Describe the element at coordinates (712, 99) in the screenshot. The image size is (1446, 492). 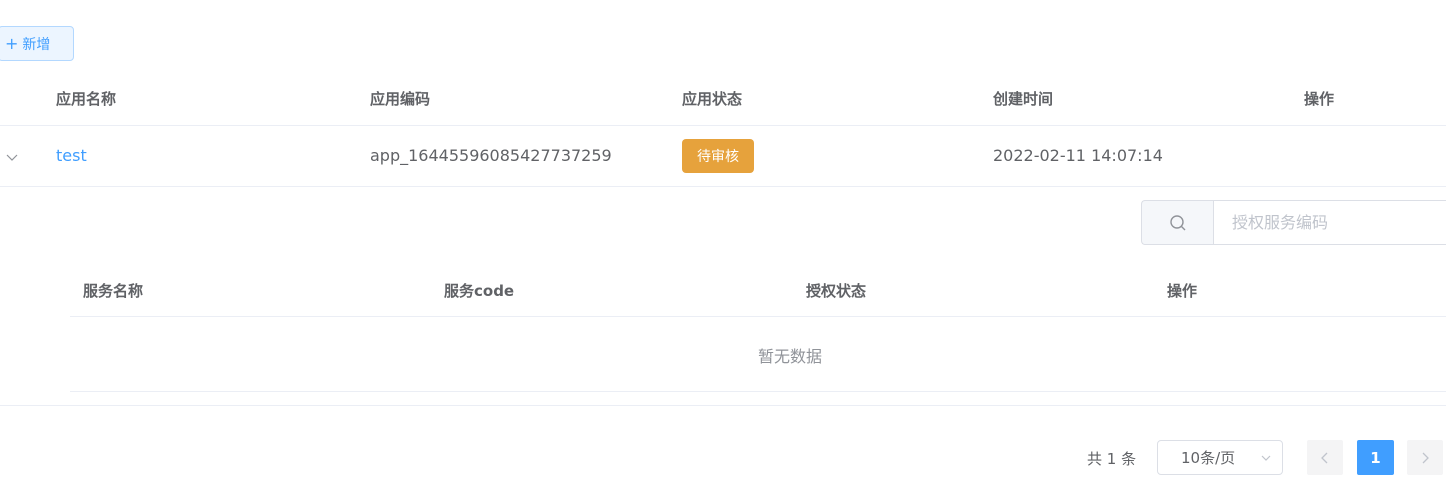
I see `column-header-app-status: 应用状态` at that location.